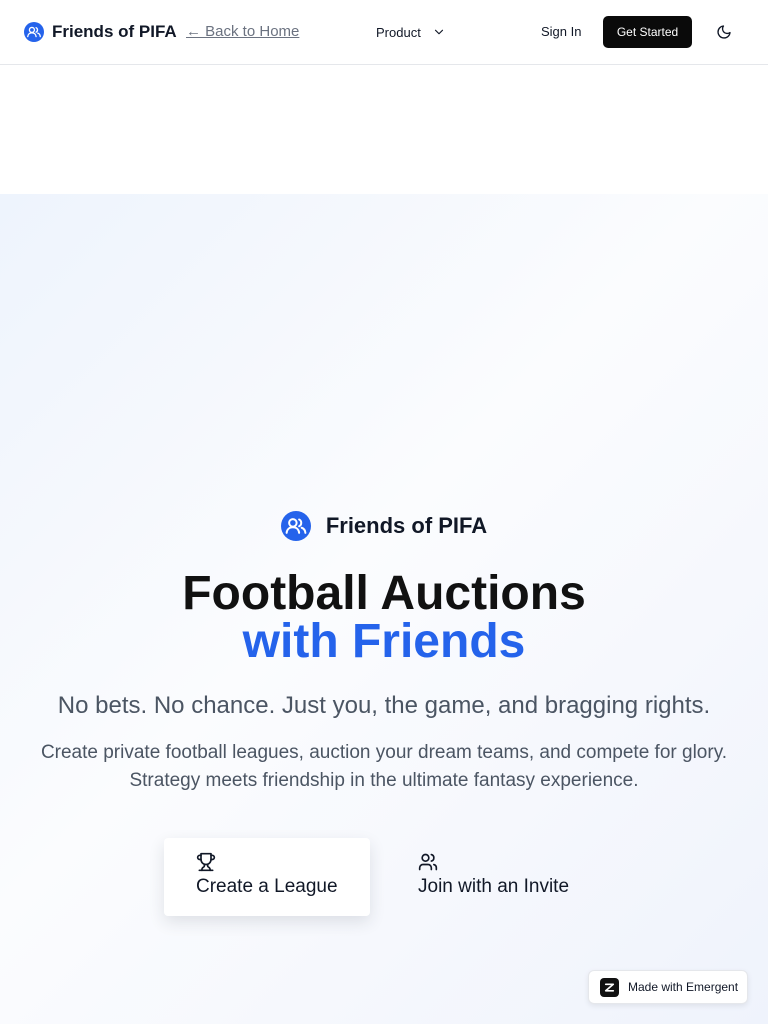 The width and height of the screenshot is (768, 1024). Describe the element at coordinates (494, 886) in the screenshot. I see `join-invite-label: Join with an Invite` at that location.